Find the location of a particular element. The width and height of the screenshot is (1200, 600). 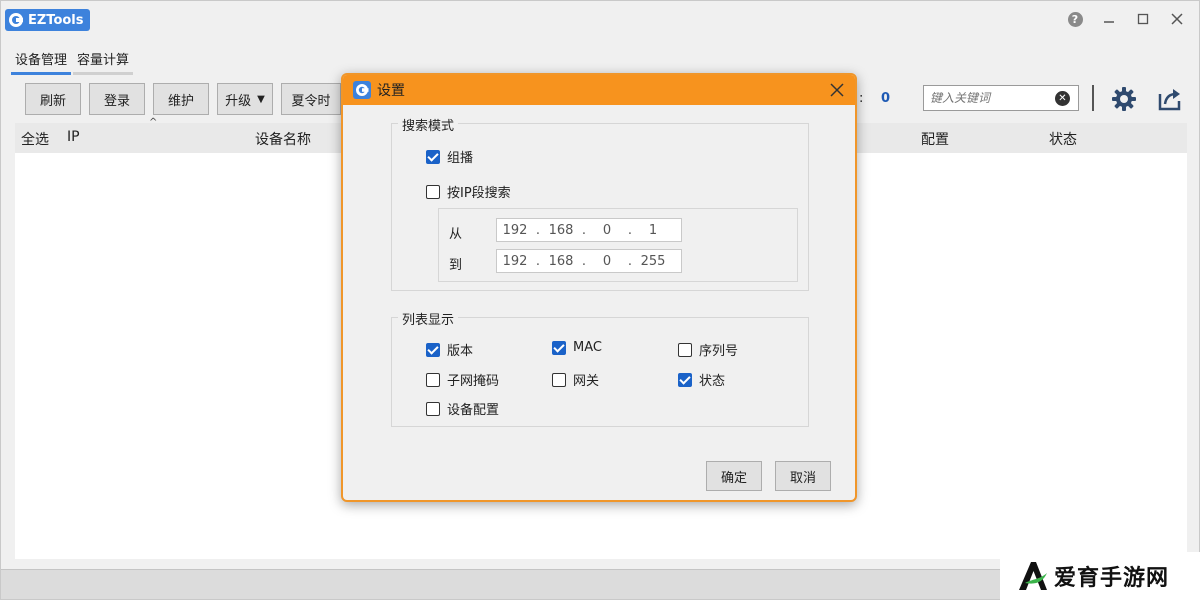

to-ip-input: 192. 168. 0. 255 is located at coordinates (589, 261).